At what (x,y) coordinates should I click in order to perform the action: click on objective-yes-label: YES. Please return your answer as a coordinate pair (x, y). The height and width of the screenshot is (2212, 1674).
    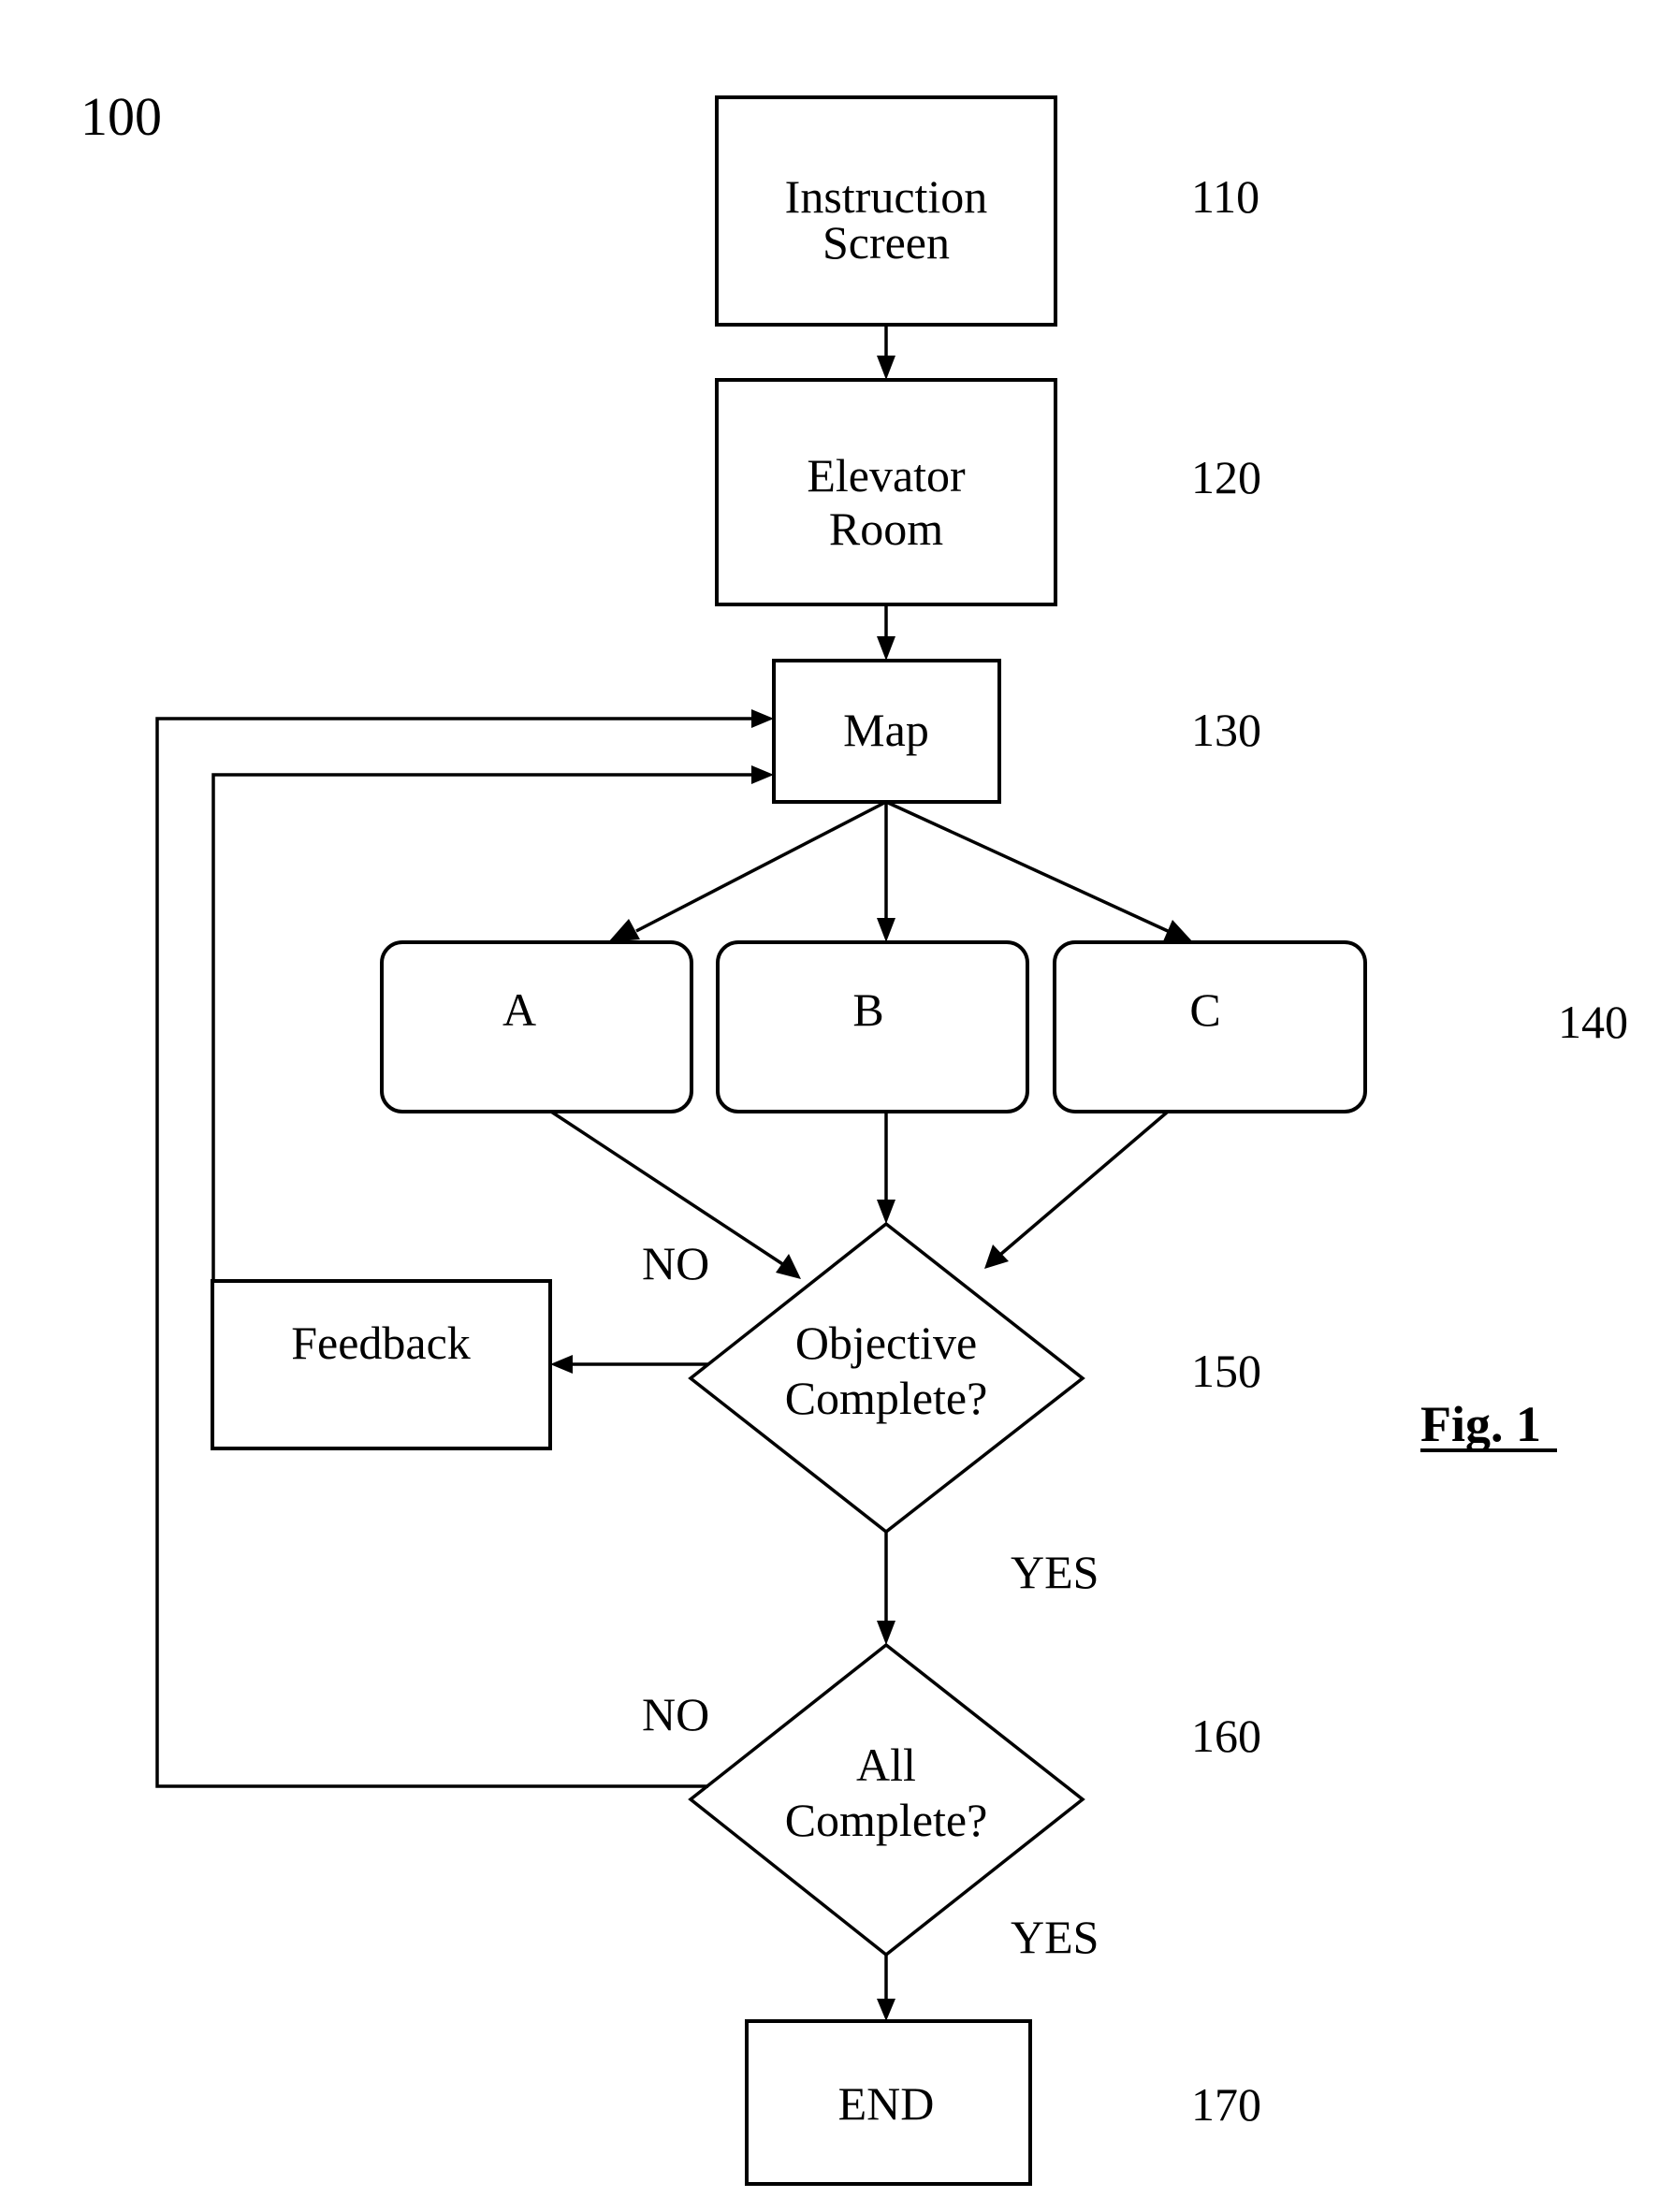
    Looking at the image, I should click on (1055, 1572).